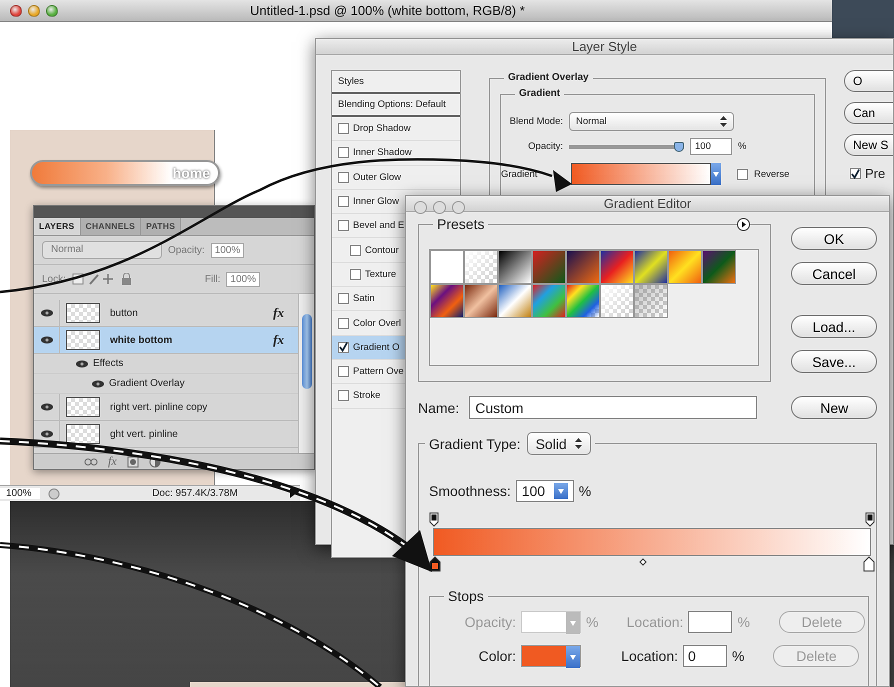  Describe the element at coordinates (161, 226) in the screenshot. I see `panel-tab: PATHS` at that location.